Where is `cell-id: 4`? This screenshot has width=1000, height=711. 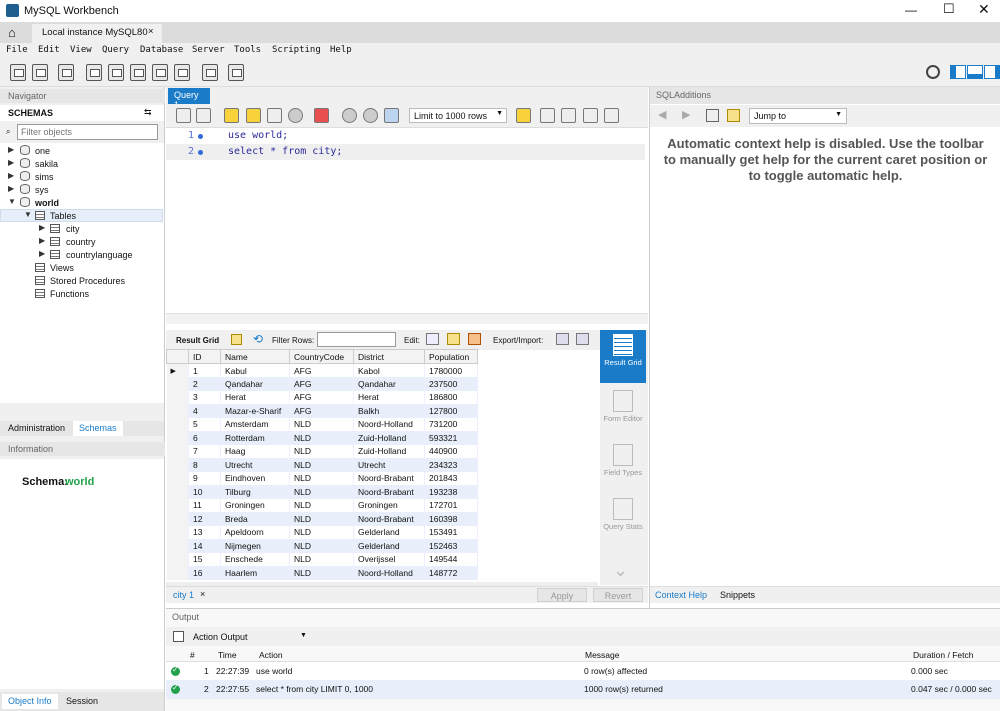 cell-id: 4 is located at coordinates (204, 411).